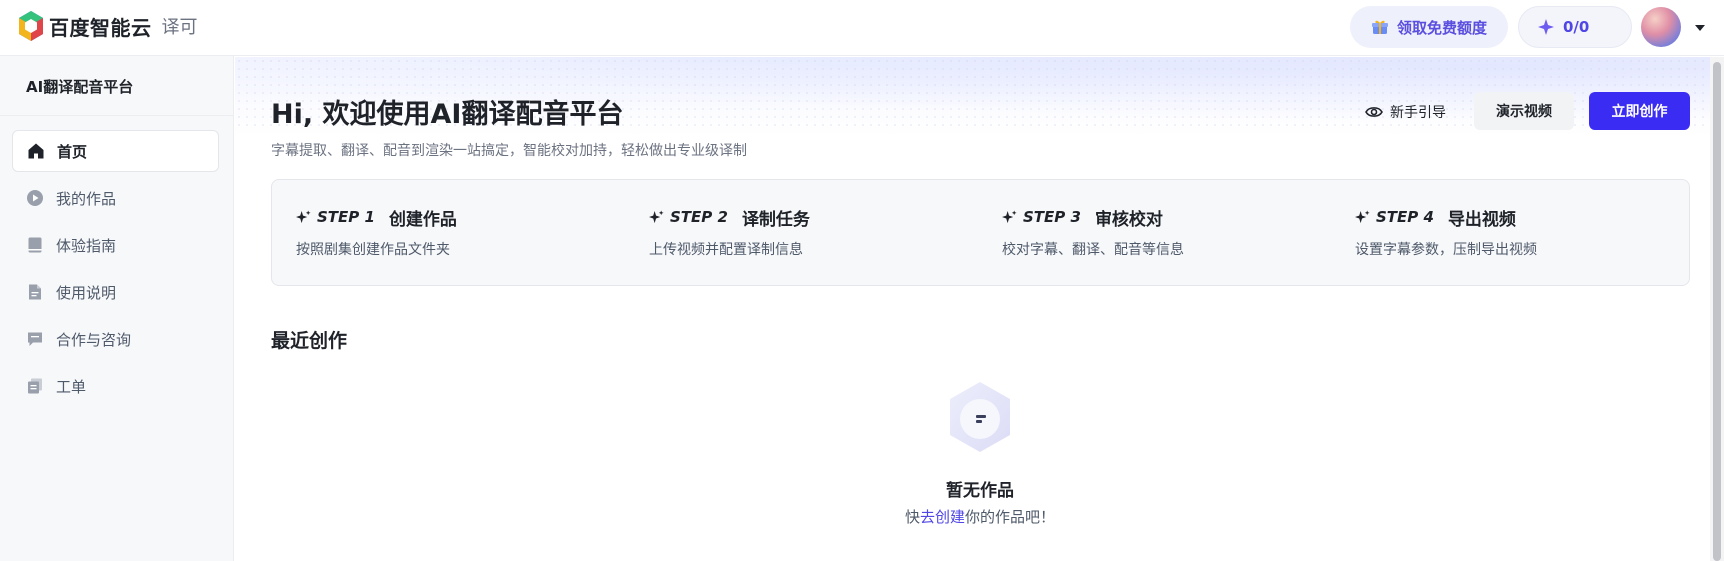  What do you see at coordinates (980, 417) in the screenshot?
I see `empty-state-icon` at bounding box center [980, 417].